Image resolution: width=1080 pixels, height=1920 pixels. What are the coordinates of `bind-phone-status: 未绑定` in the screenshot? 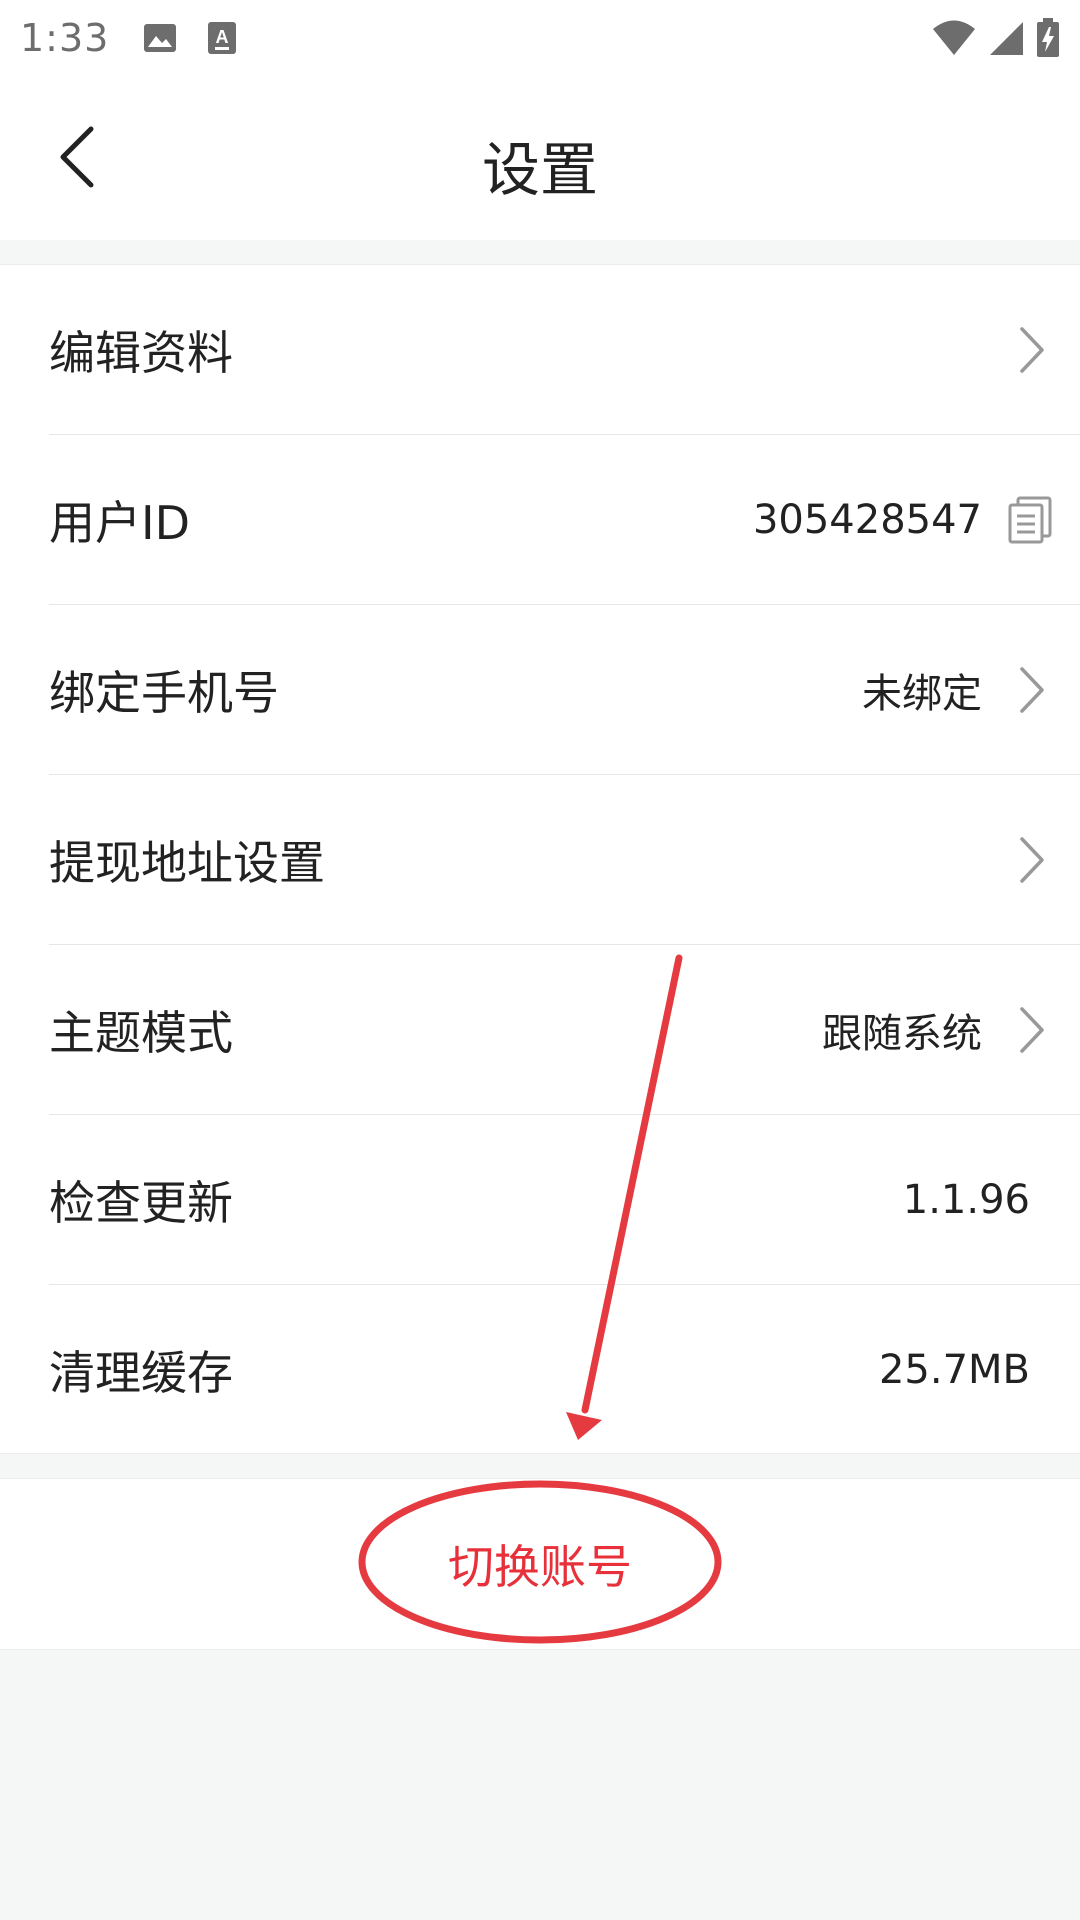 It's located at (922, 693).